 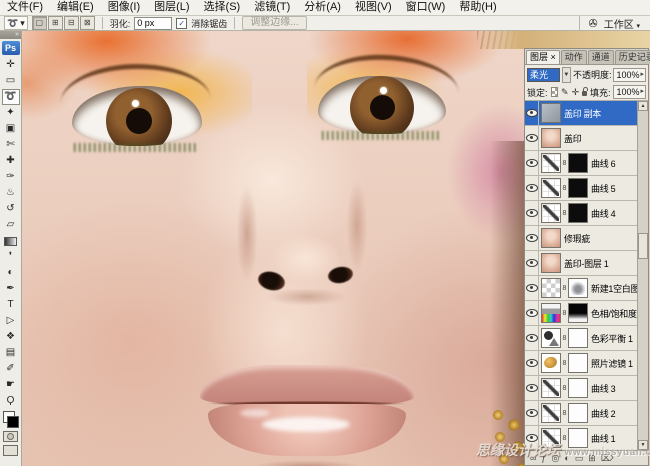 What do you see at coordinates (11, 305) in the screenshot?
I see `type-tool: T` at bounding box center [11, 305].